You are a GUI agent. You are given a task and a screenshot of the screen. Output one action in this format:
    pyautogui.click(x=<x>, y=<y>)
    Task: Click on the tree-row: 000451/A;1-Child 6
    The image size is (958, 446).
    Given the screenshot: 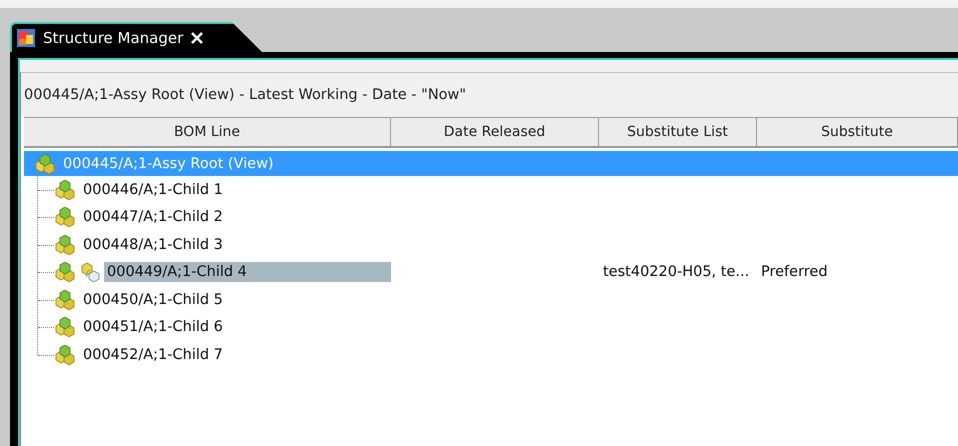 What is the action you would take?
    pyautogui.click(x=491, y=327)
    